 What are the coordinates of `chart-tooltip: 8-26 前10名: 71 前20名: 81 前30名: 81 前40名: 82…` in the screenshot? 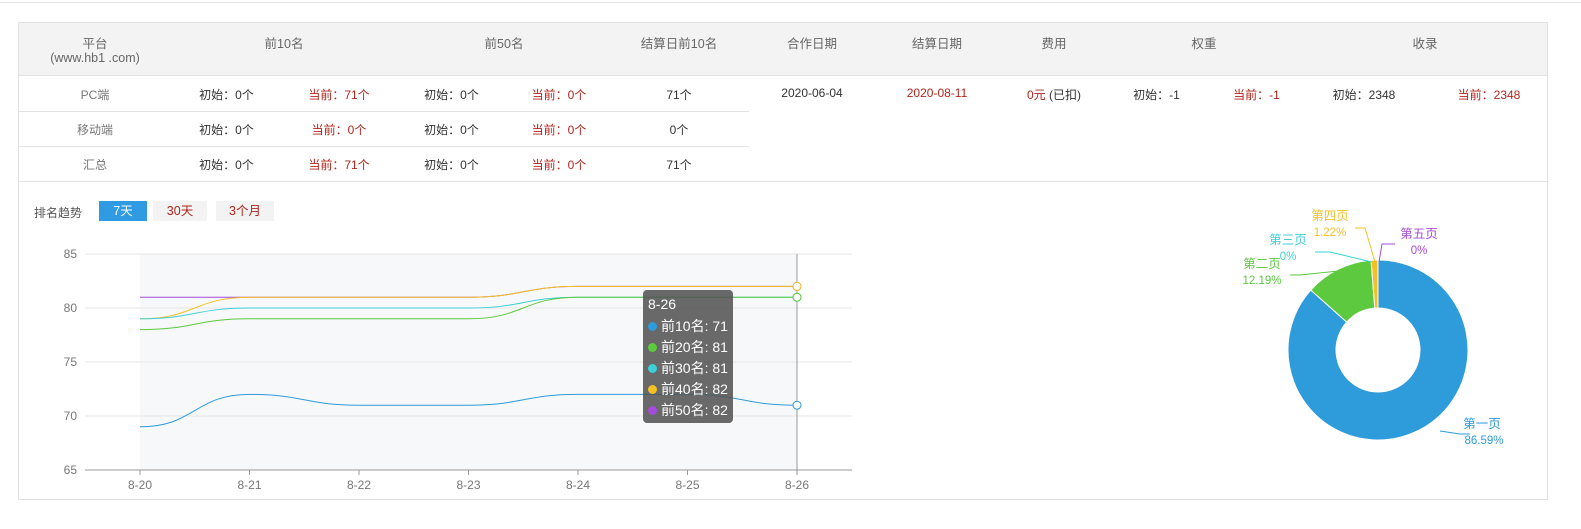 It's located at (688, 356).